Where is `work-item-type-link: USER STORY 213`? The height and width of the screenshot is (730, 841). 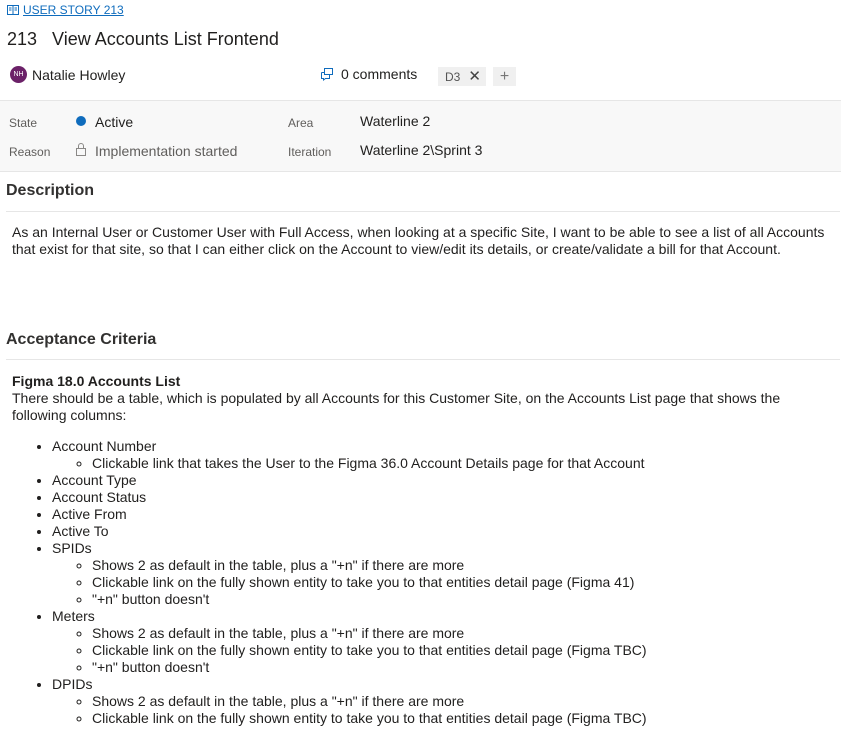 work-item-type-link: USER STORY 213 is located at coordinates (65, 10).